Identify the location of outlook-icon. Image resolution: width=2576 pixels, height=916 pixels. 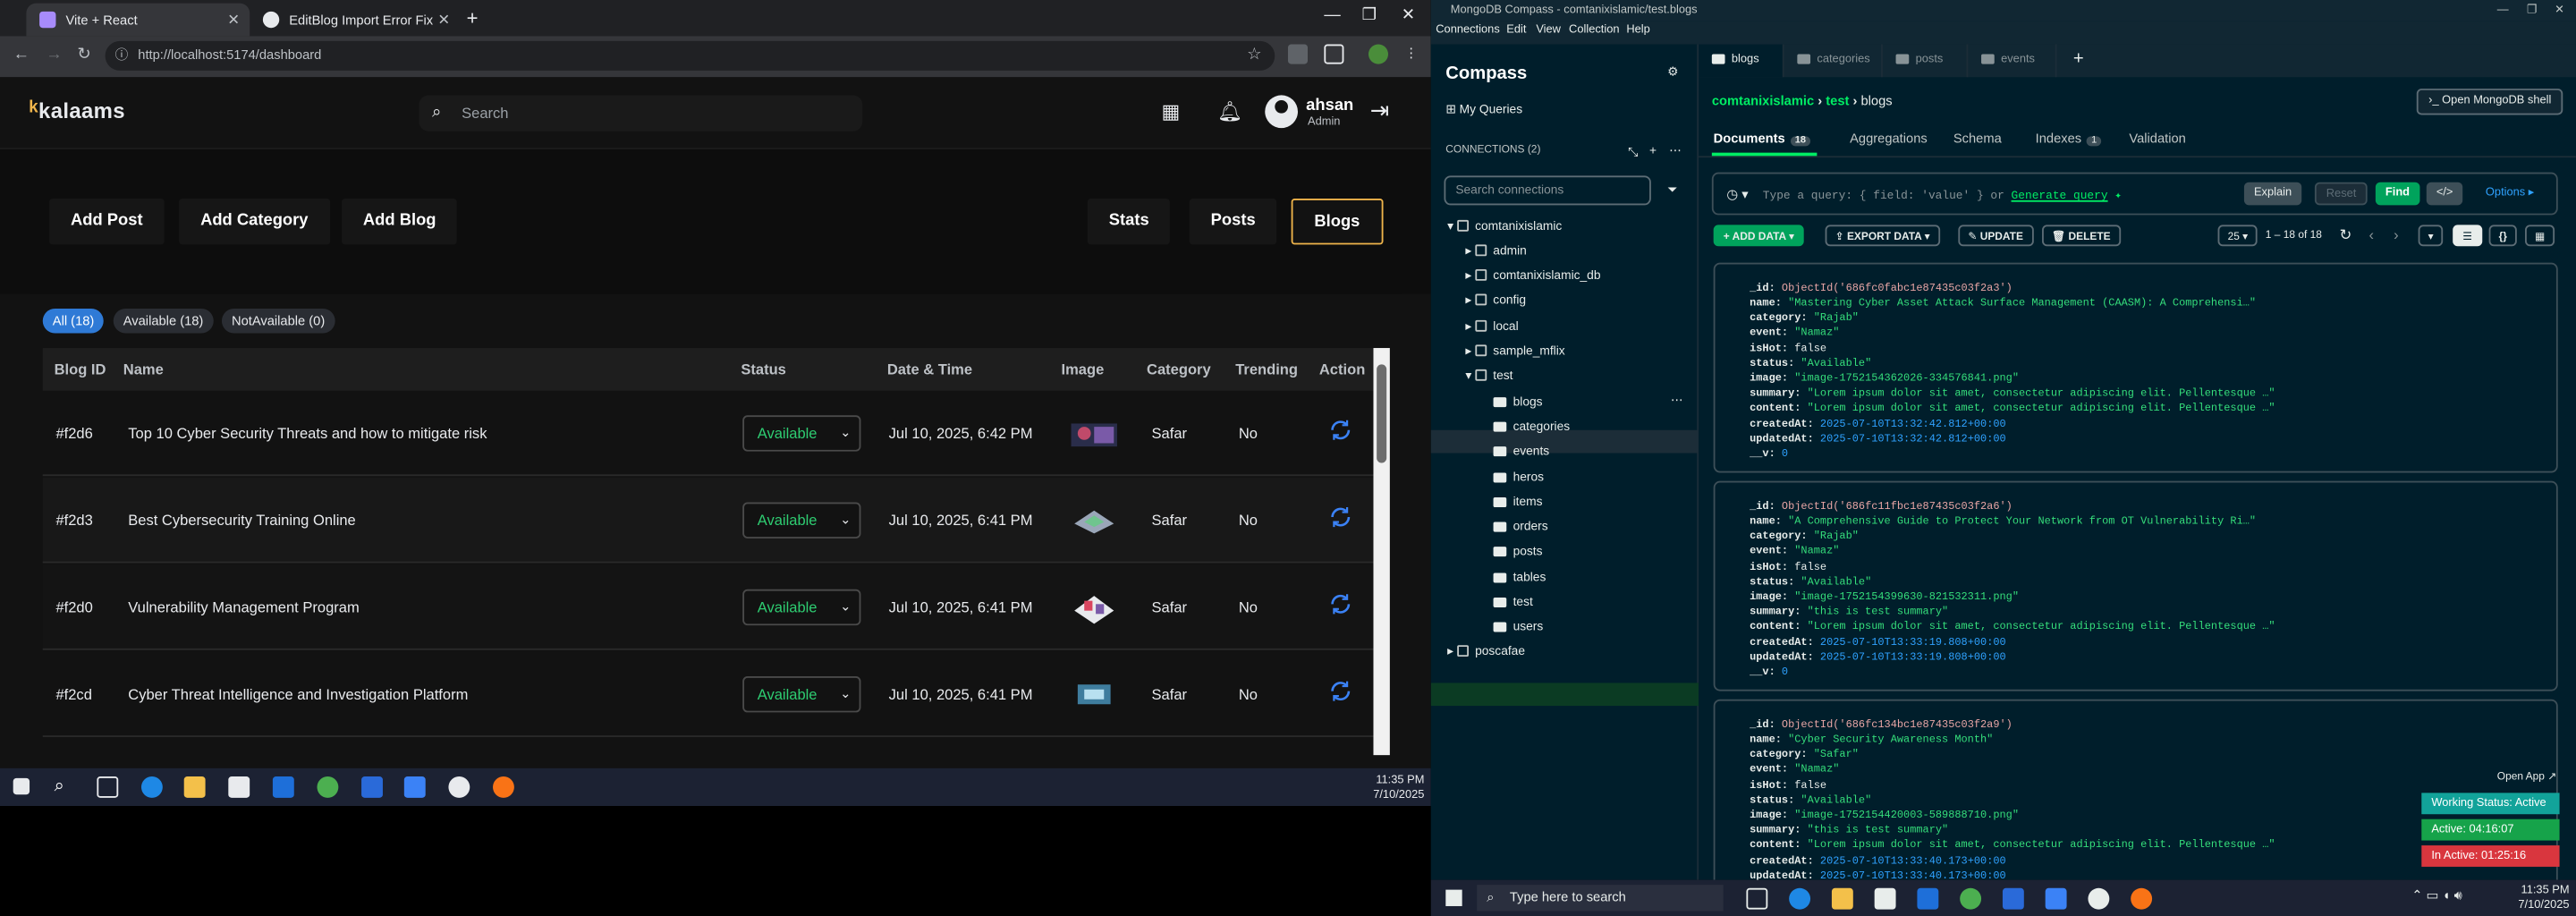
(1928, 898).